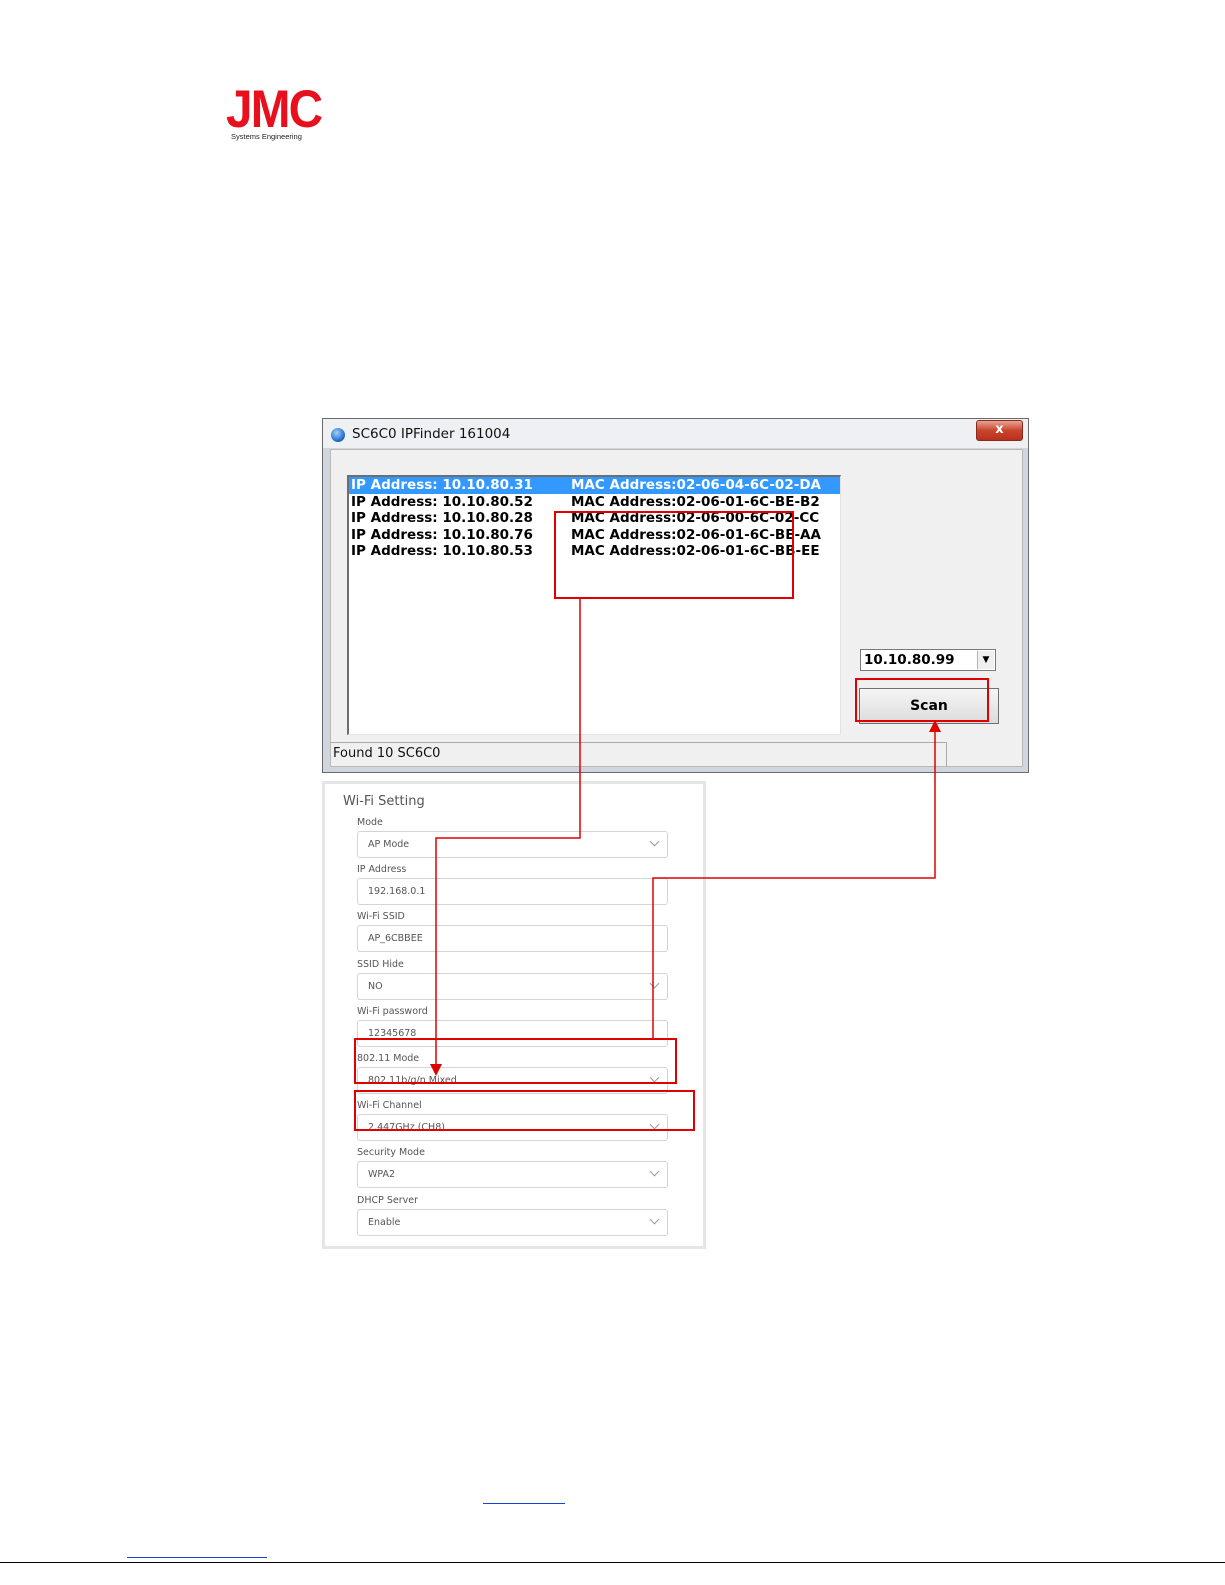 This screenshot has width=1225, height=1585. Describe the element at coordinates (197, 1557) in the screenshot. I see `bottom-link-underline` at that location.